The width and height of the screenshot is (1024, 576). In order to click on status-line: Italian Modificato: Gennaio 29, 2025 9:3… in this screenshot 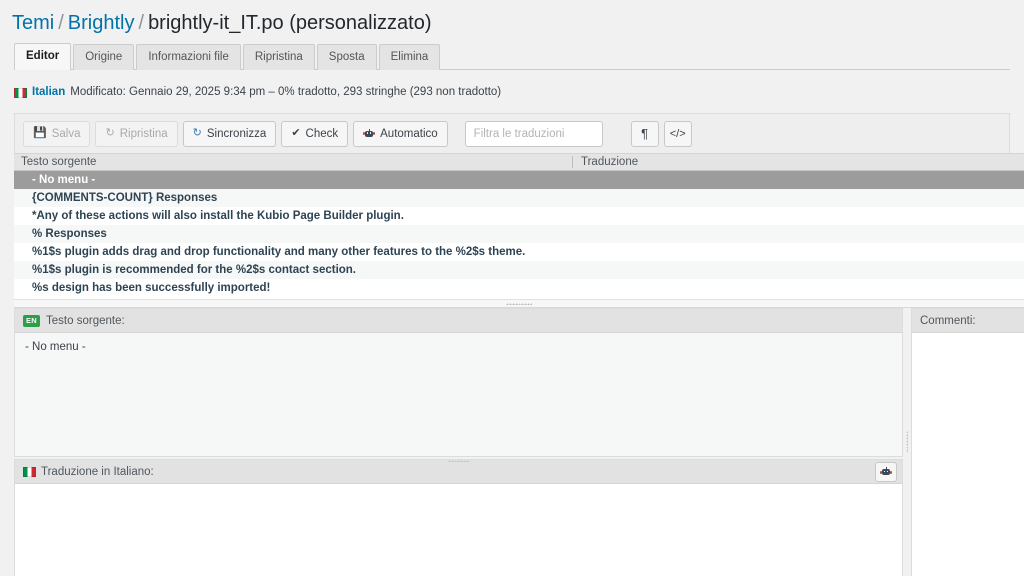, I will do `click(257, 92)`.